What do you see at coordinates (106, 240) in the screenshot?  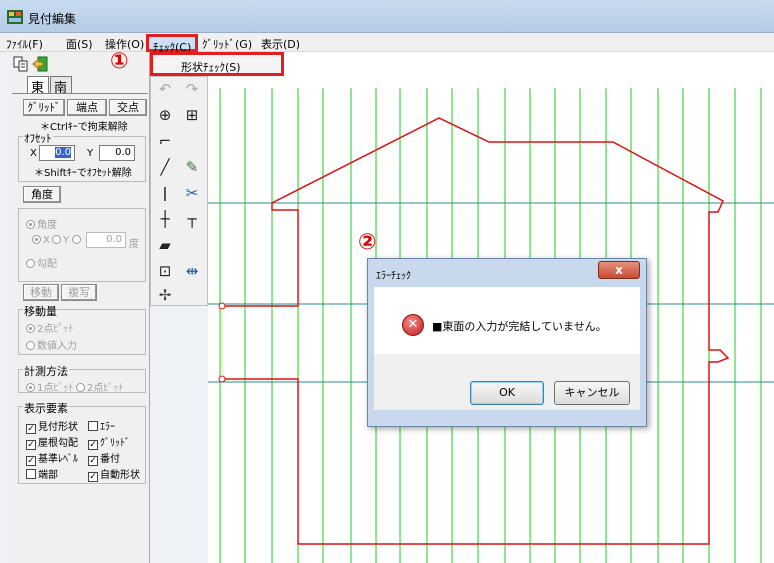 I see `angle-value-input: 0.0` at bounding box center [106, 240].